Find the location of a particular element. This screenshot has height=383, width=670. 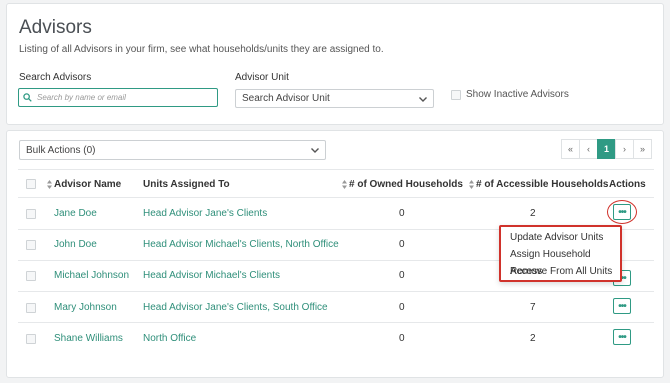

search-advisors-label: Search Advisors is located at coordinates (55, 77).